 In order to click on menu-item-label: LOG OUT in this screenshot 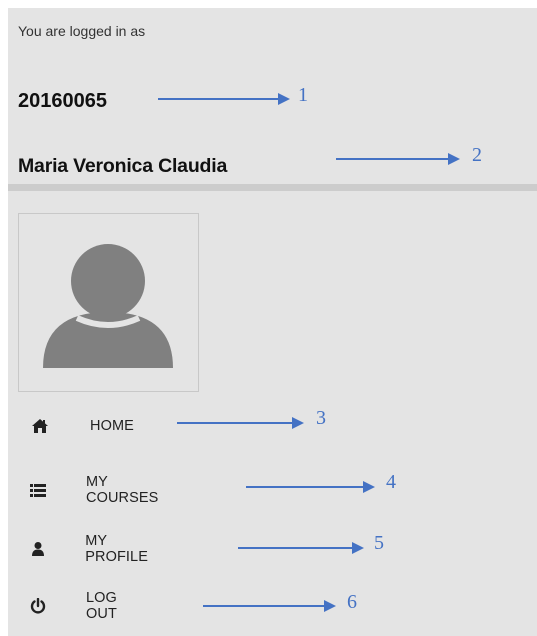, I will do `click(101, 606)`.